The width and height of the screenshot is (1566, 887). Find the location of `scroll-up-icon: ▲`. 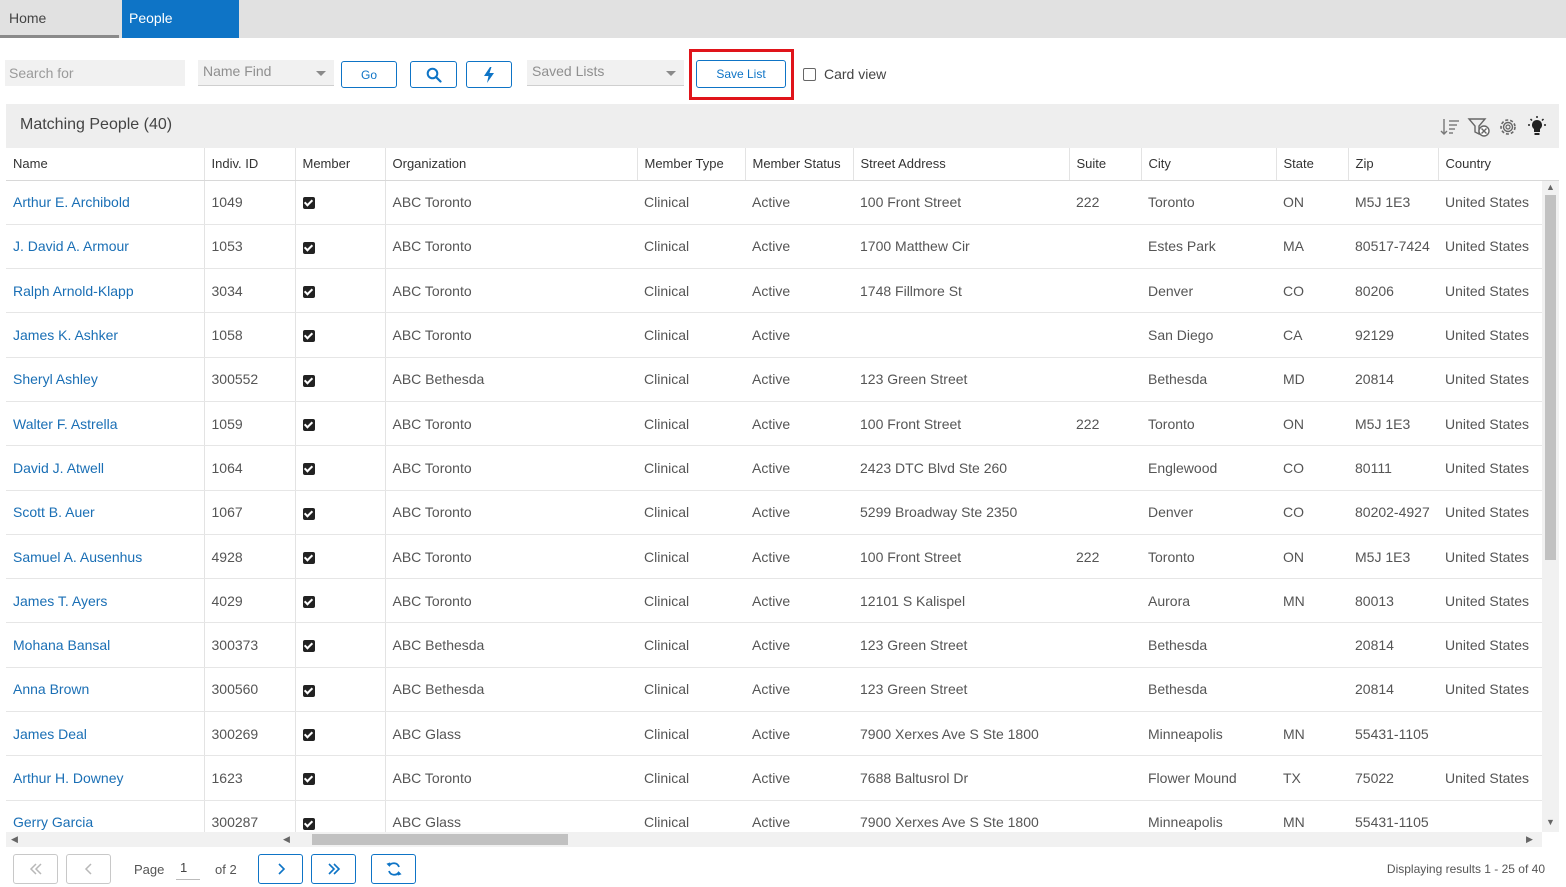

scroll-up-icon: ▲ is located at coordinates (1550, 187).